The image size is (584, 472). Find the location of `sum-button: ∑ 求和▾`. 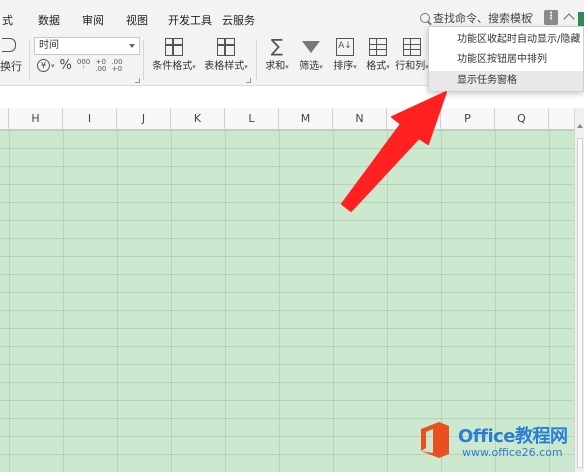

sum-button: ∑ 求和▾ is located at coordinates (277, 61).